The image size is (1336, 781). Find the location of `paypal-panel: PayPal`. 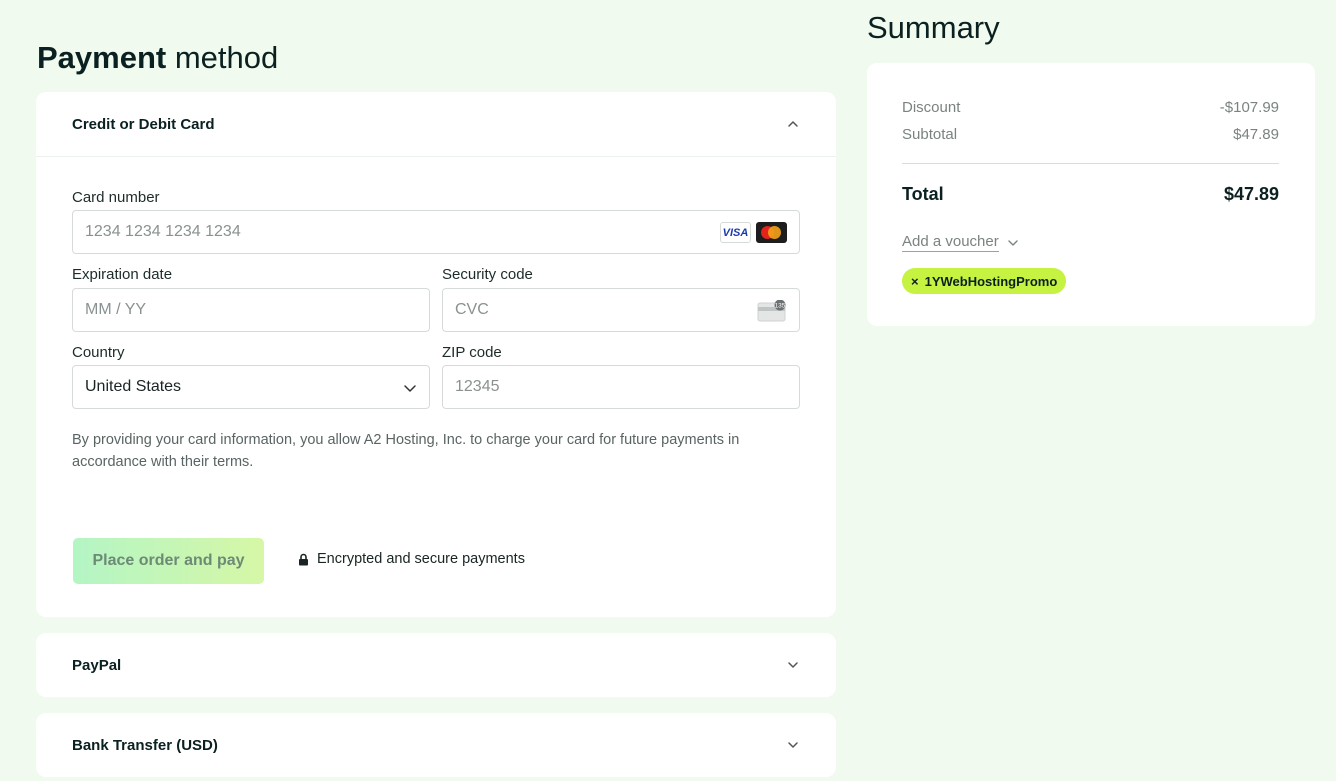

paypal-panel: PayPal is located at coordinates (436, 665).